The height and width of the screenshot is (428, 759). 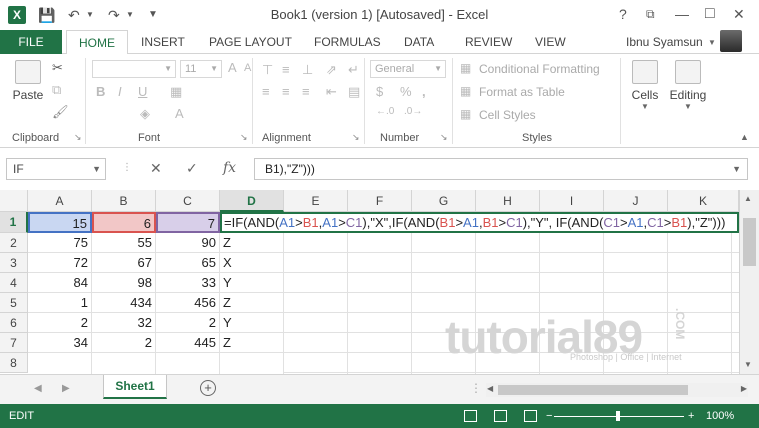 I want to click on column-header: B, so click(x=124, y=201).